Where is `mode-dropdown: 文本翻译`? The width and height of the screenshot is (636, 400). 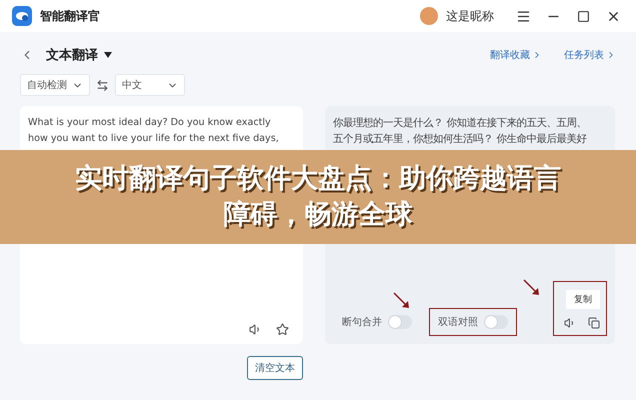 mode-dropdown: 文本翻译 is located at coordinates (79, 55).